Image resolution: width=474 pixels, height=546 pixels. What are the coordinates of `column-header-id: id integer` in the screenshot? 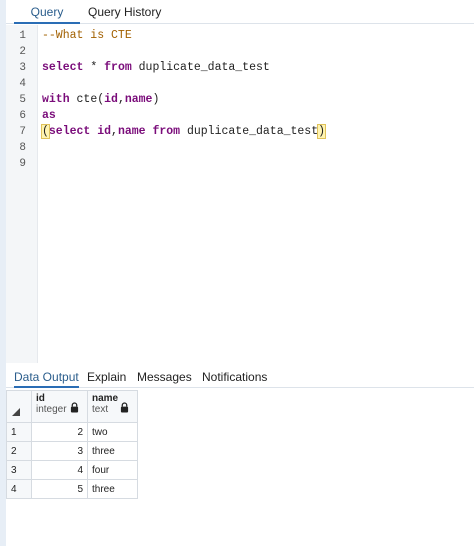 It's located at (59, 406).